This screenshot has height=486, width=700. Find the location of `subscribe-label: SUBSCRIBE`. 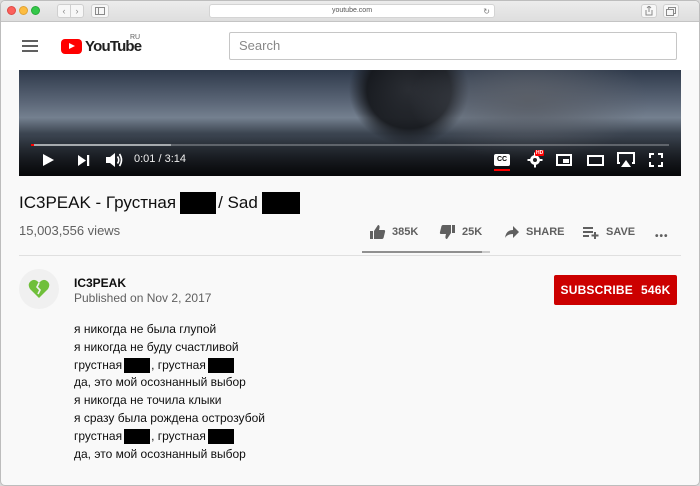

subscribe-label: SUBSCRIBE is located at coordinates (596, 290).